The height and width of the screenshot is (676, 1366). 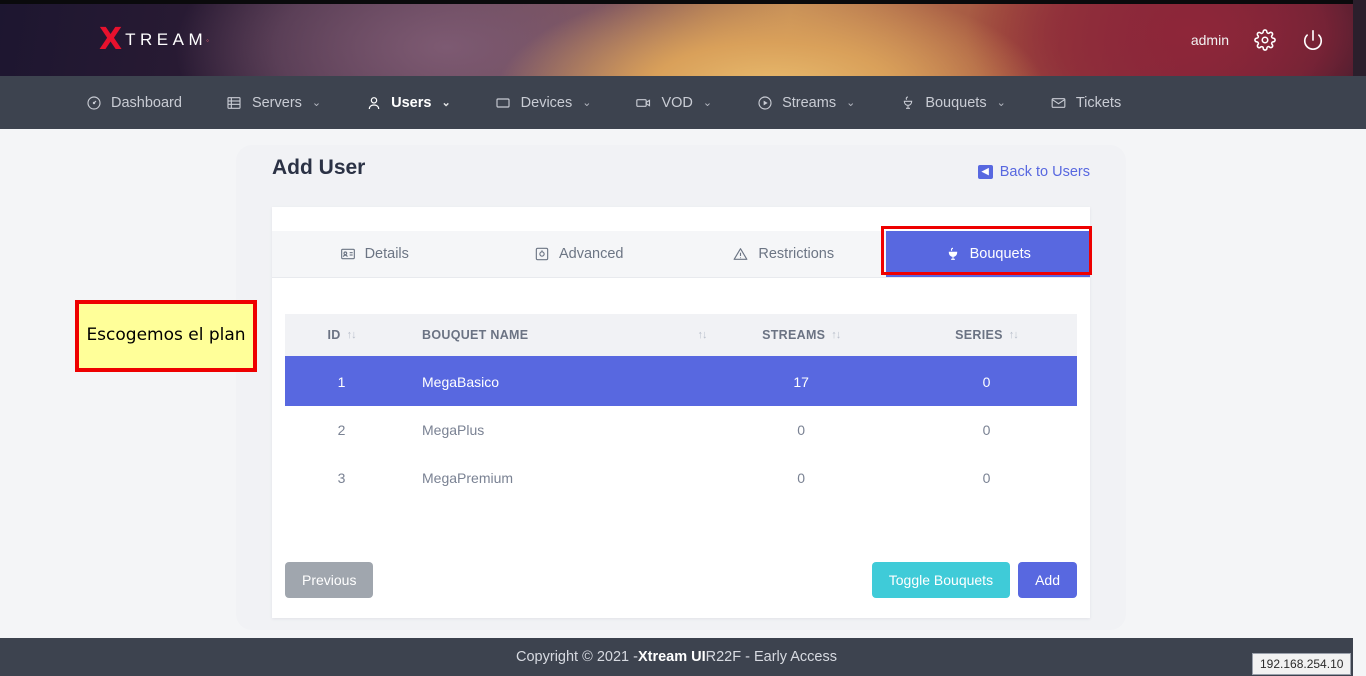 What do you see at coordinates (552, 336) in the screenshot?
I see `column-header-bouquet-name: BOUQUET NAME ↑↓` at bounding box center [552, 336].